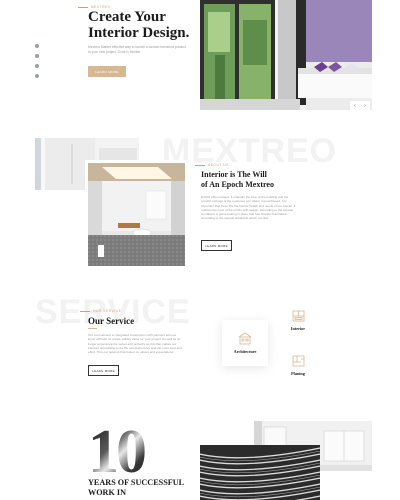  I want to click on twitter-icon, so click(37, 46).